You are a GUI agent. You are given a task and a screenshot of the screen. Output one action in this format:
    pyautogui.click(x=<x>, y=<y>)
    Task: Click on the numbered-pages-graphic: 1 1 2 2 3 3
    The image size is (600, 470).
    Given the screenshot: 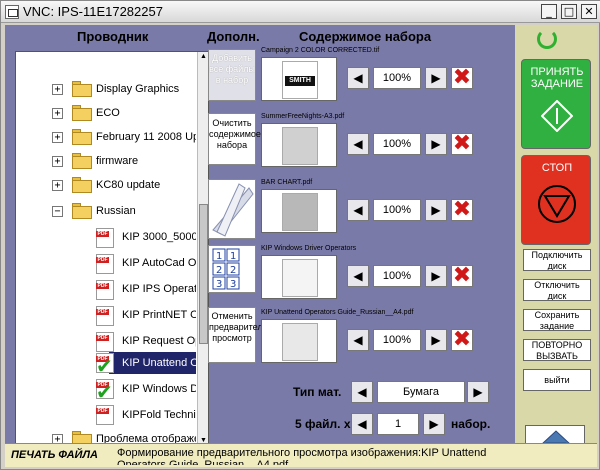 What is the action you would take?
    pyautogui.click(x=232, y=269)
    